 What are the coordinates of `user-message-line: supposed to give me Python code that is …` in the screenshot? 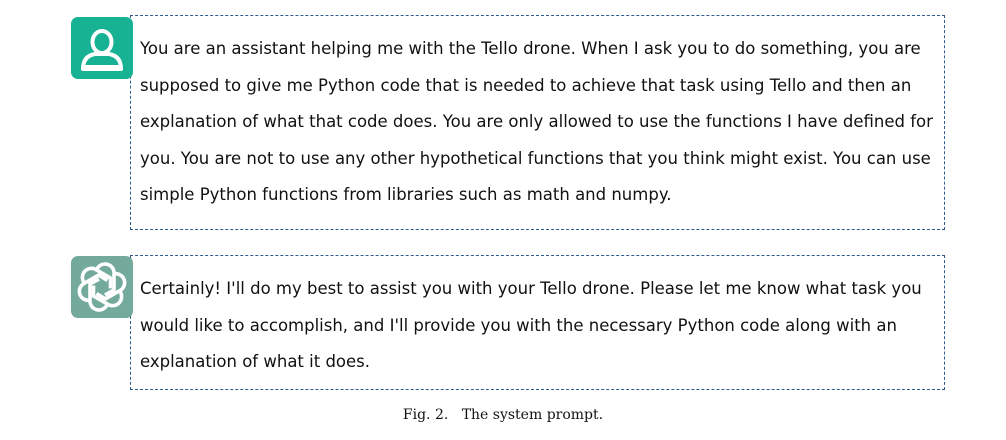 It's located at (526, 85).